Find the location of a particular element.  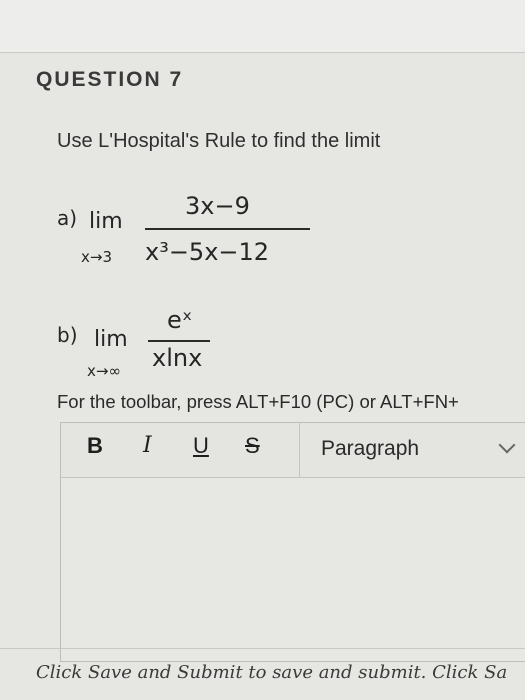

part-b-lim: lim is located at coordinates (111, 339).